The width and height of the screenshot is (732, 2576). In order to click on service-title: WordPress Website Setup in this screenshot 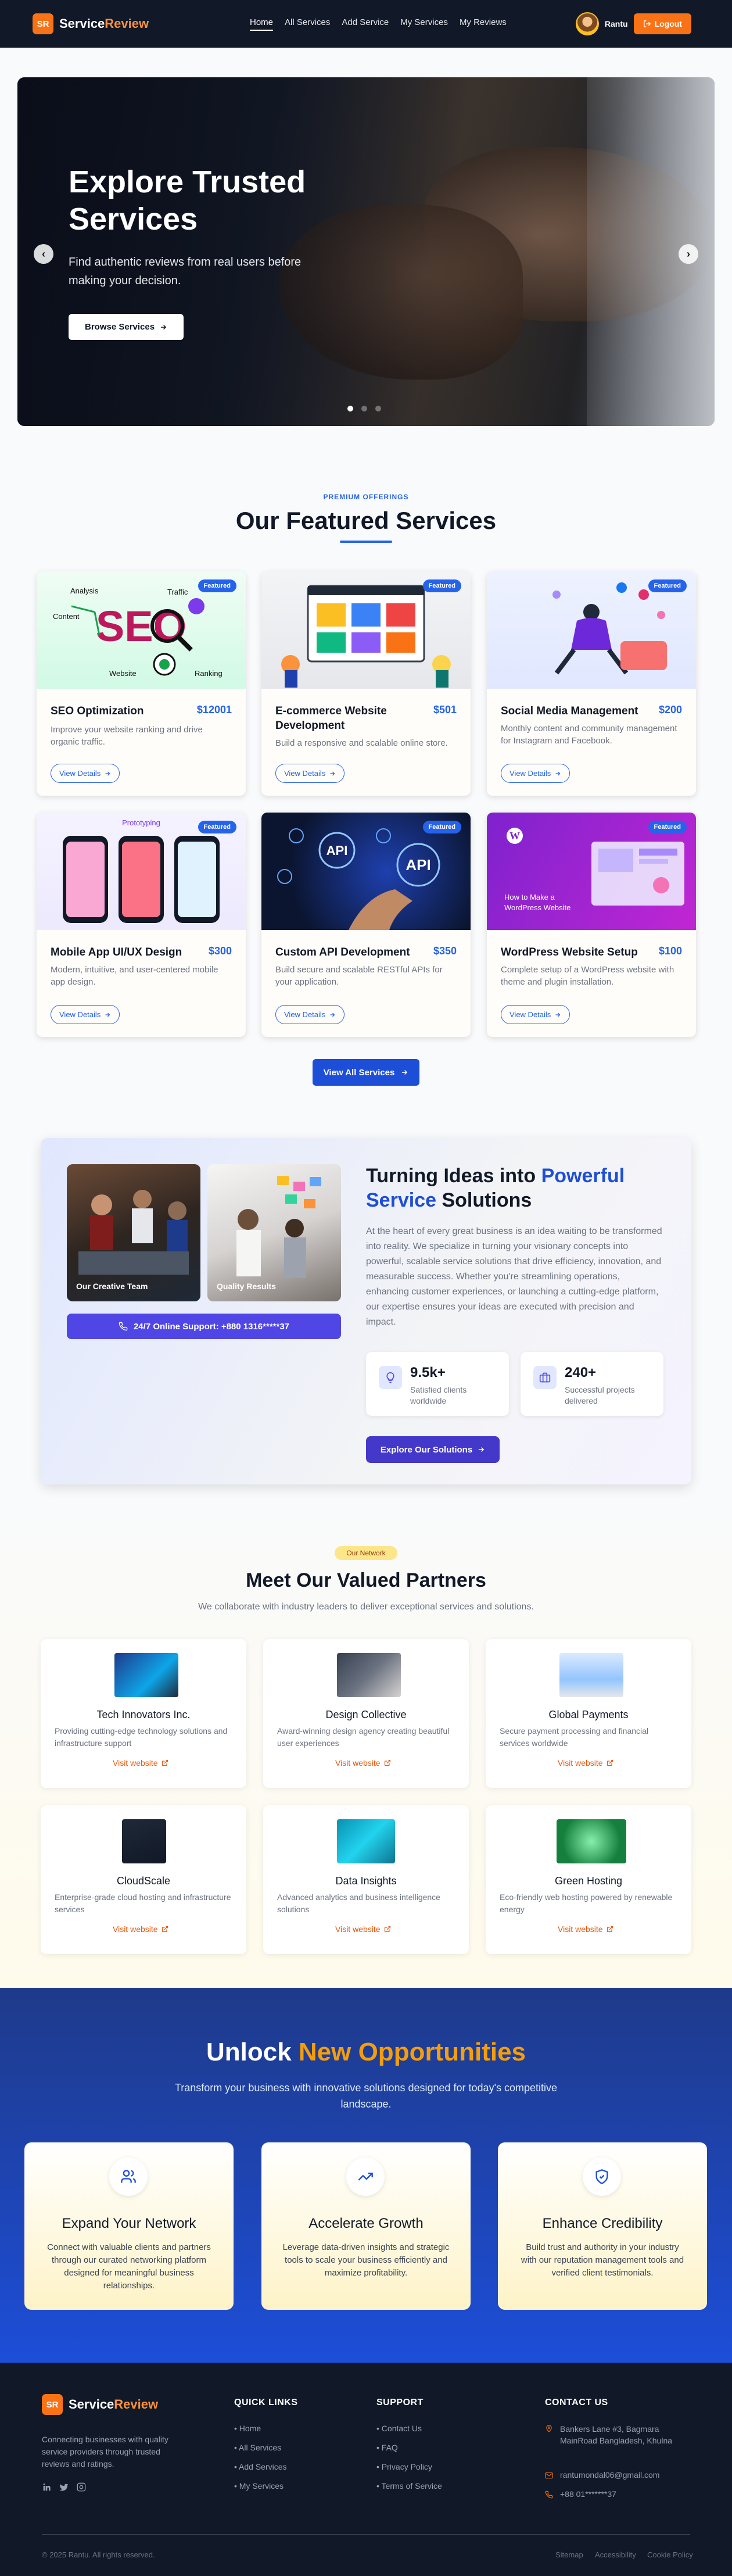, I will do `click(569, 952)`.